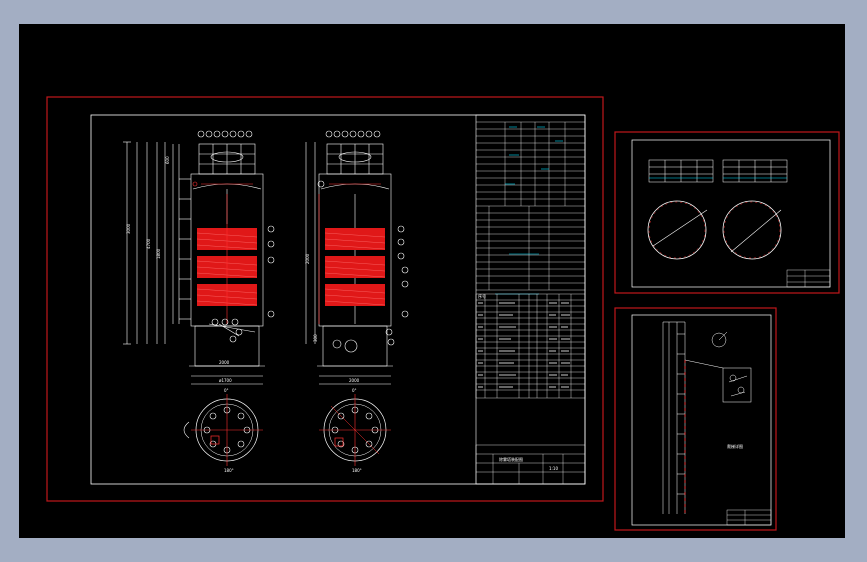 The width and height of the screenshot is (867, 562). I want to click on parts-list-text-marks, so click(524, 345).